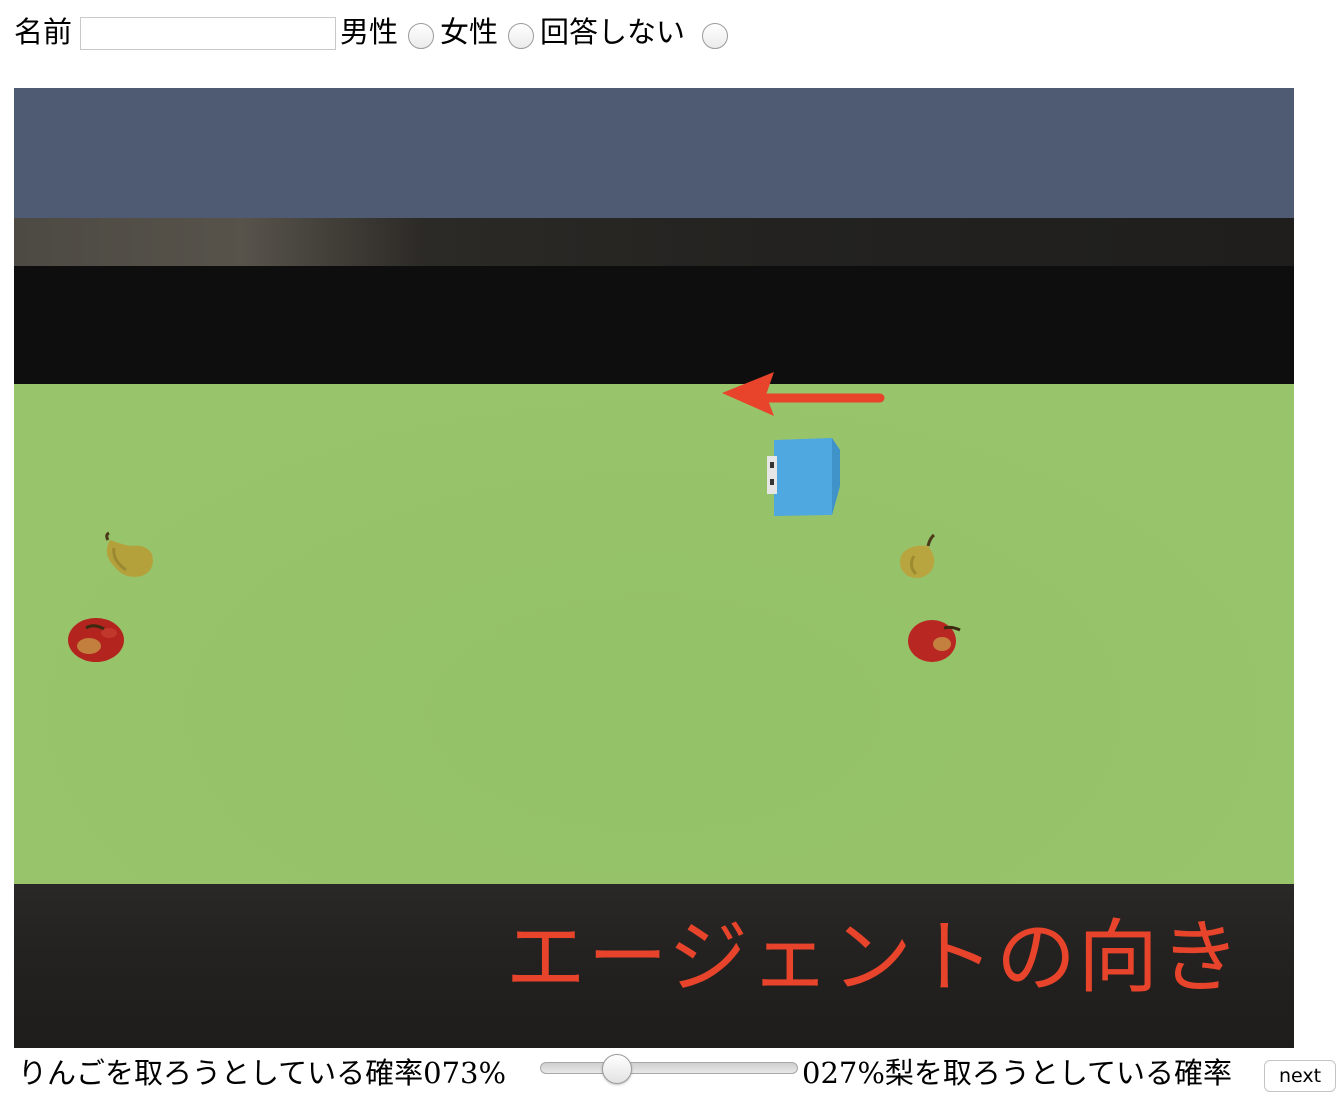 The width and height of the screenshot is (1344, 1110). What do you see at coordinates (43, 32) in the screenshot?
I see `name-label: 名前` at bounding box center [43, 32].